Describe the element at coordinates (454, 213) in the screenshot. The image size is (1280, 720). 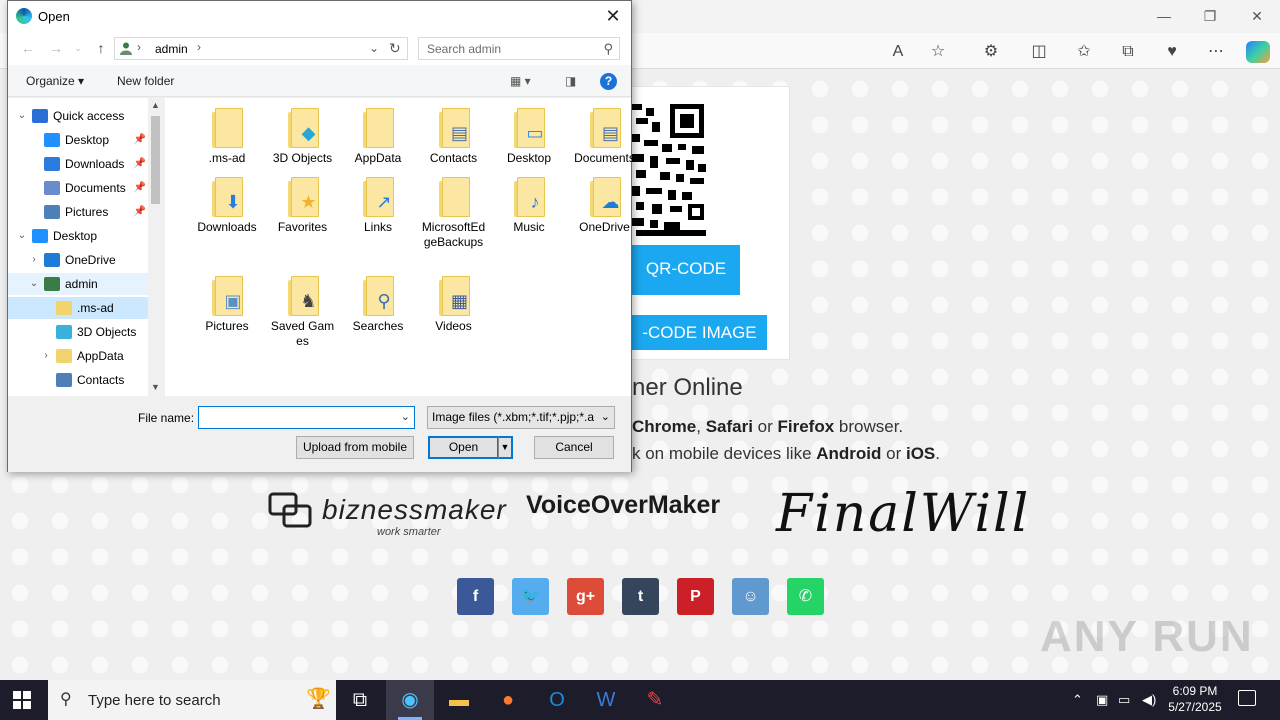
I see `file-item: MicrosoftEdgeBackups` at that location.